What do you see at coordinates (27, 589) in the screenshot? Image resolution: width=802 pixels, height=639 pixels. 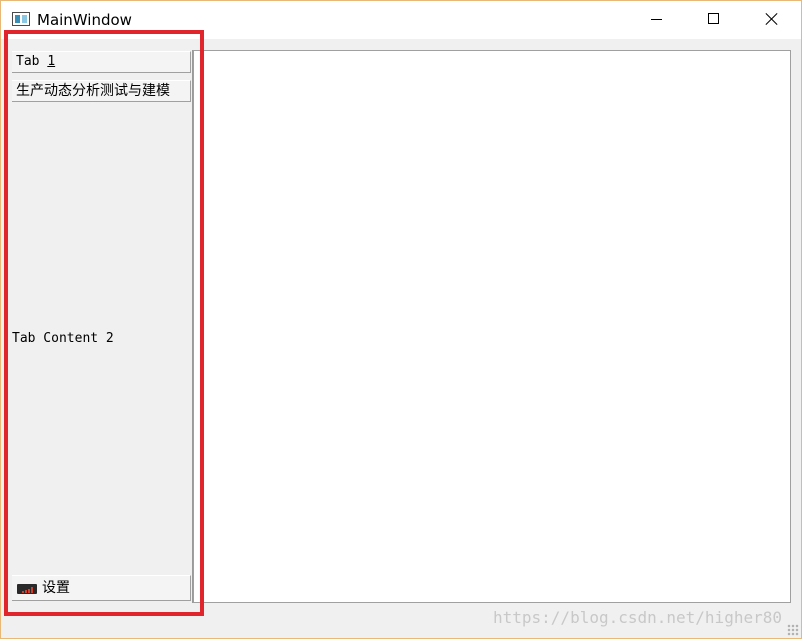 I see `signal-bars-icon` at bounding box center [27, 589].